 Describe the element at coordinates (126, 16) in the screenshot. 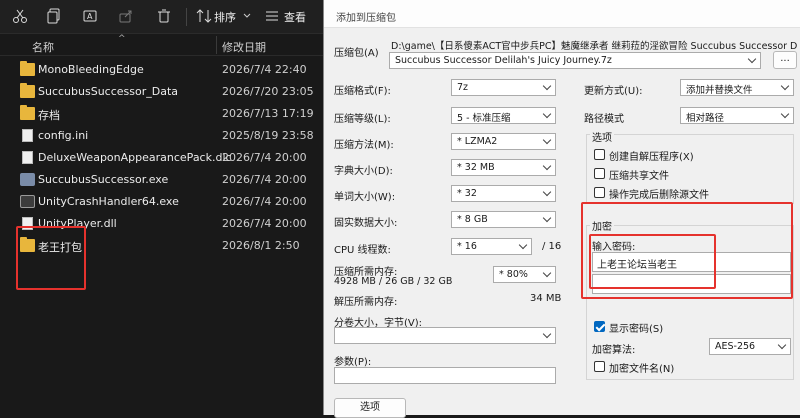

I see `share-icon` at that location.